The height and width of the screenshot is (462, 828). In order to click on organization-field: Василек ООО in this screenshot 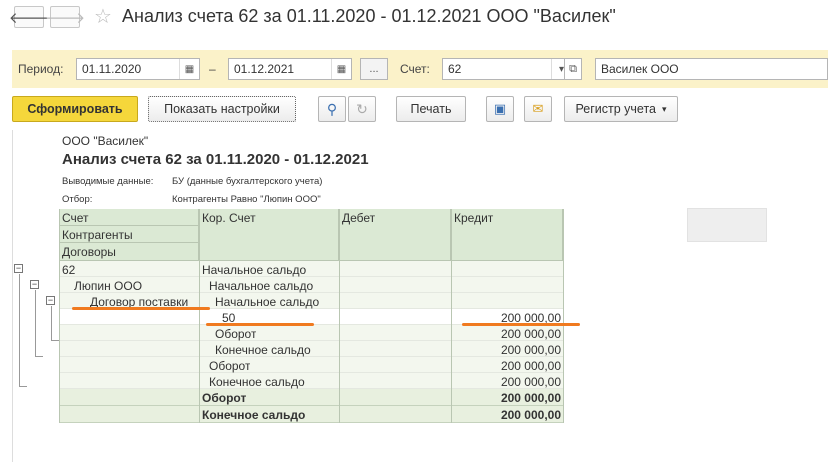, I will do `click(711, 69)`.